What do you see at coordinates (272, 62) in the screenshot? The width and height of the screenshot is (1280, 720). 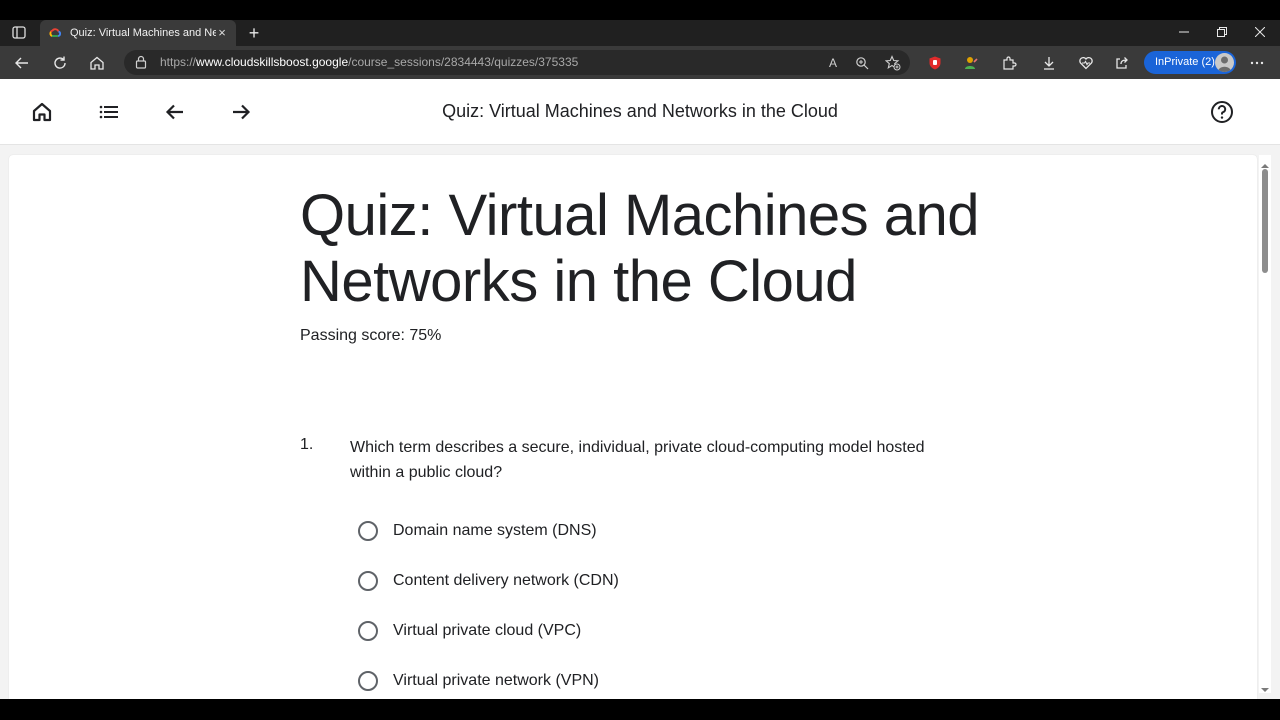 I see `url-host: www.cloudskillsboost.google` at bounding box center [272, 62].